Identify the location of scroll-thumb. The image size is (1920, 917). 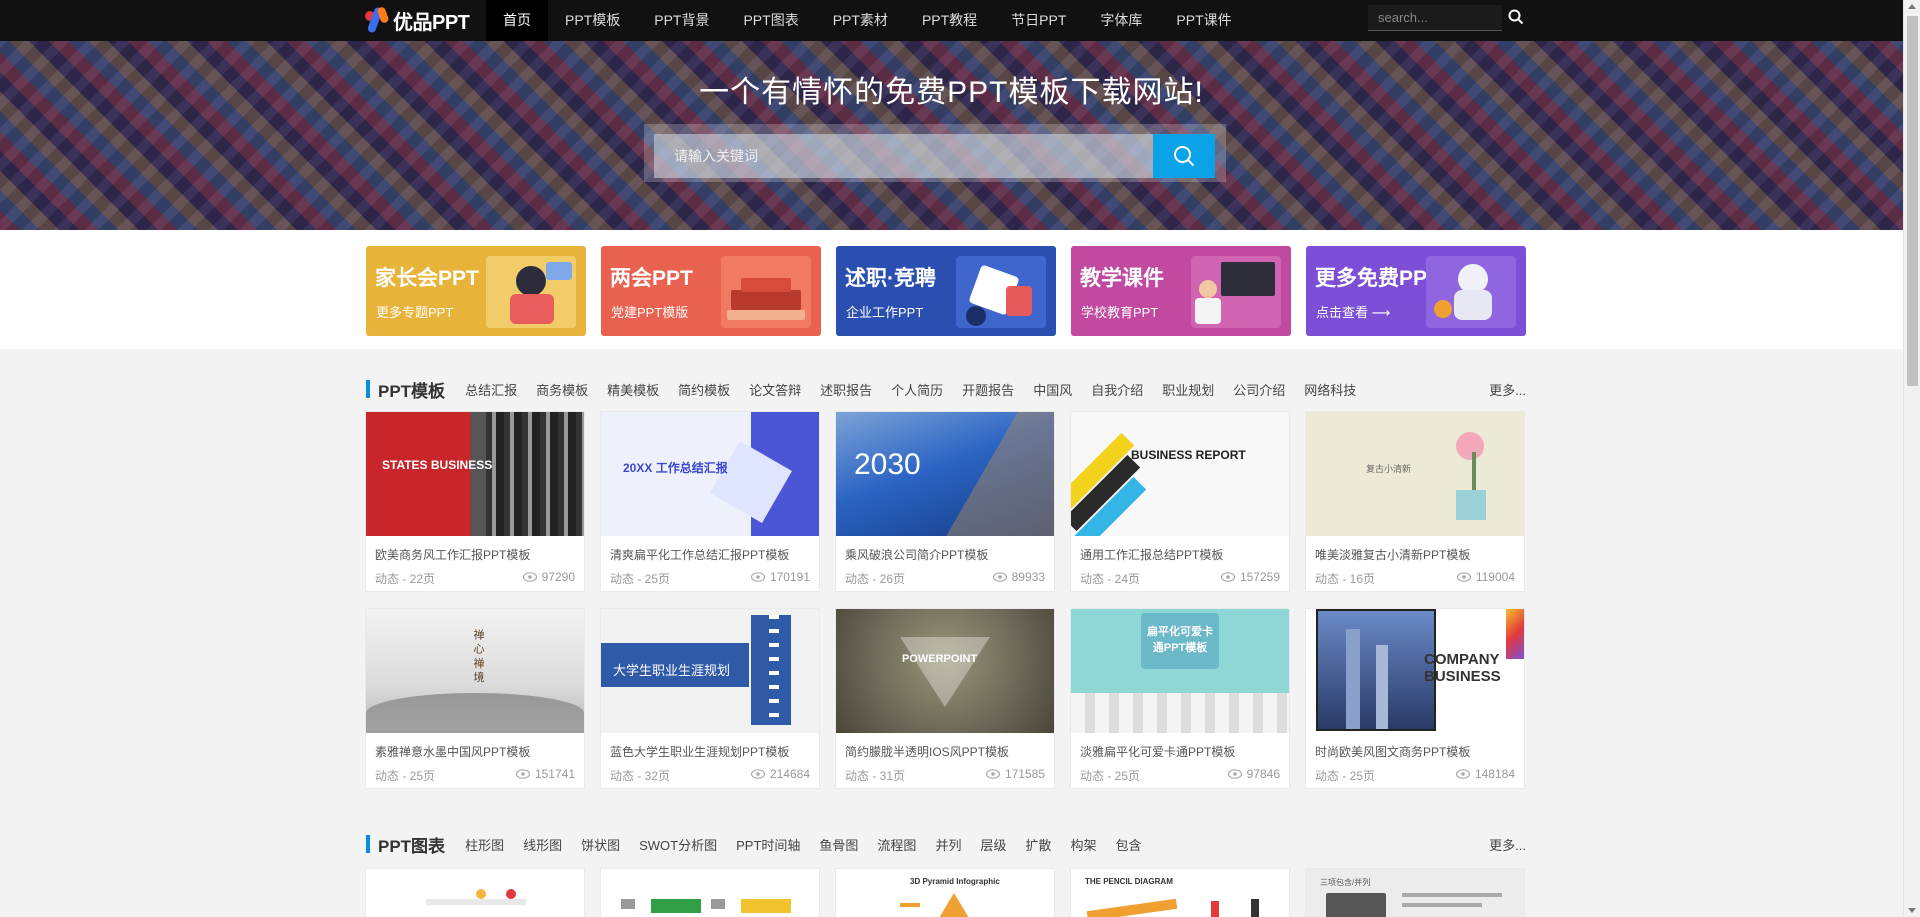
(1912, 201).